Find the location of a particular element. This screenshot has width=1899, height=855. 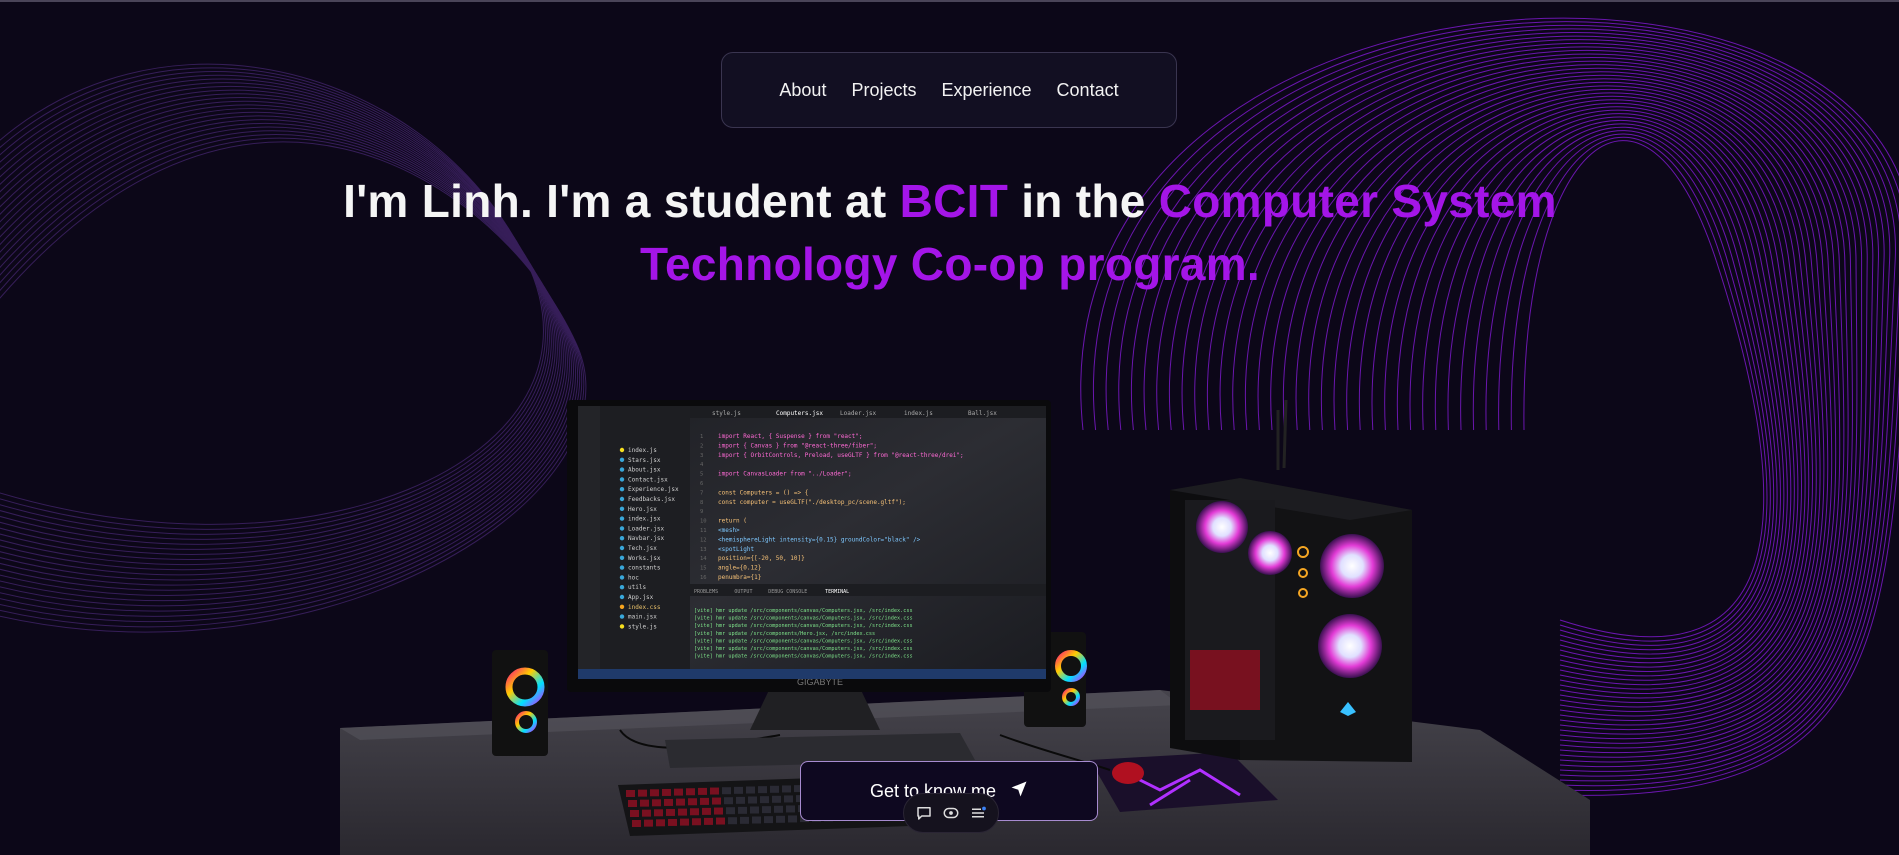

panel-tab: DEBUG CONSOLE is located at coordinates (787, 592).